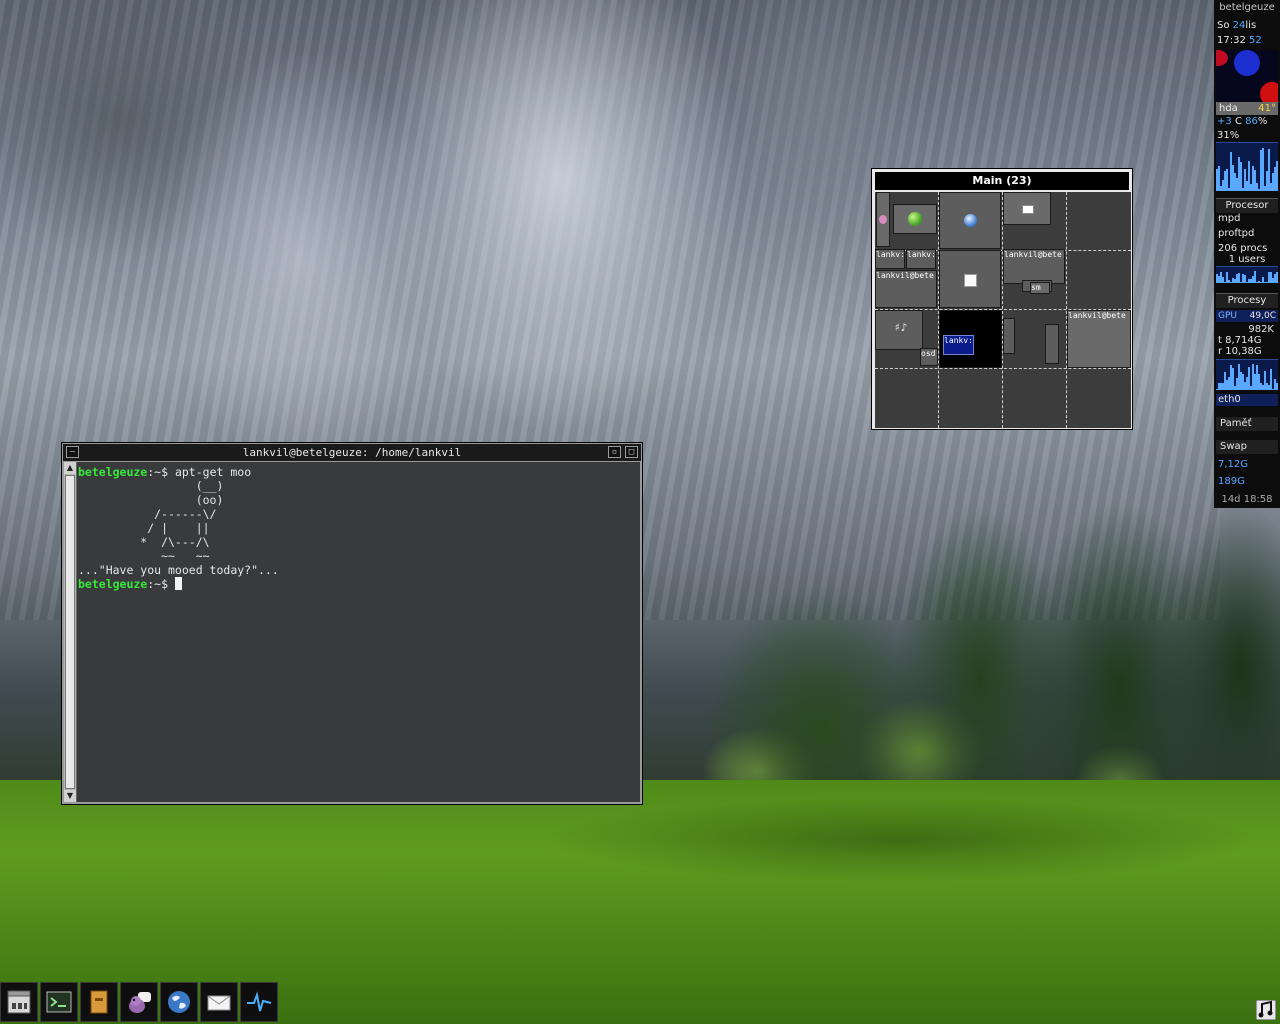  What do you see at coordinates (1247, 76) in the screenshot?
I see `status-orbs-graphic` at bounding box center [1247, 76].